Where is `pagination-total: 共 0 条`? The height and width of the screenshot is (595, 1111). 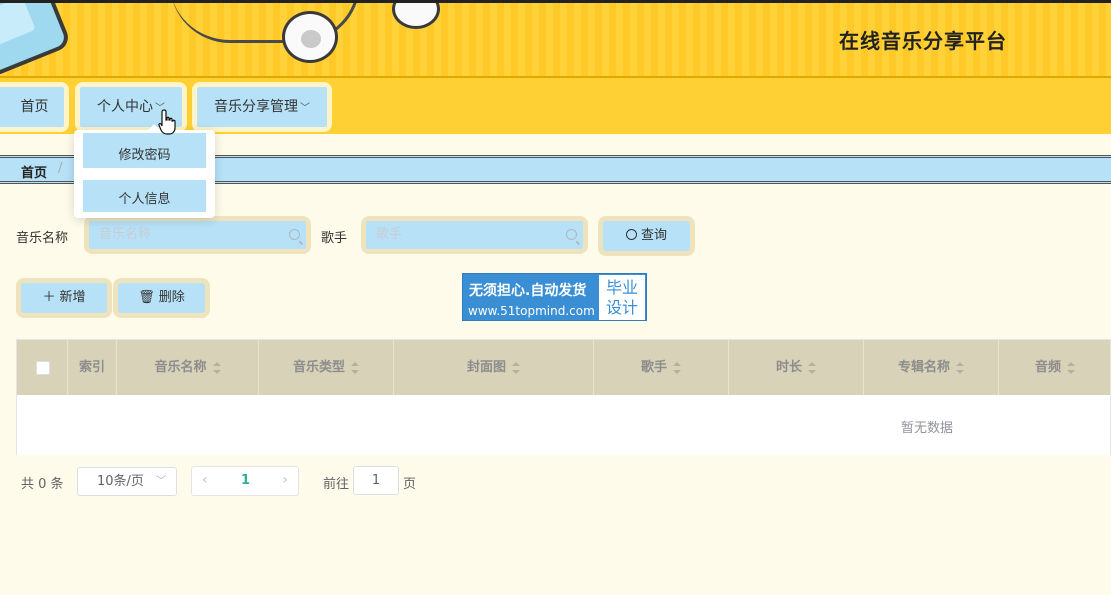
pagination-total: 共 0 条 is located at coordinates (42, 484).